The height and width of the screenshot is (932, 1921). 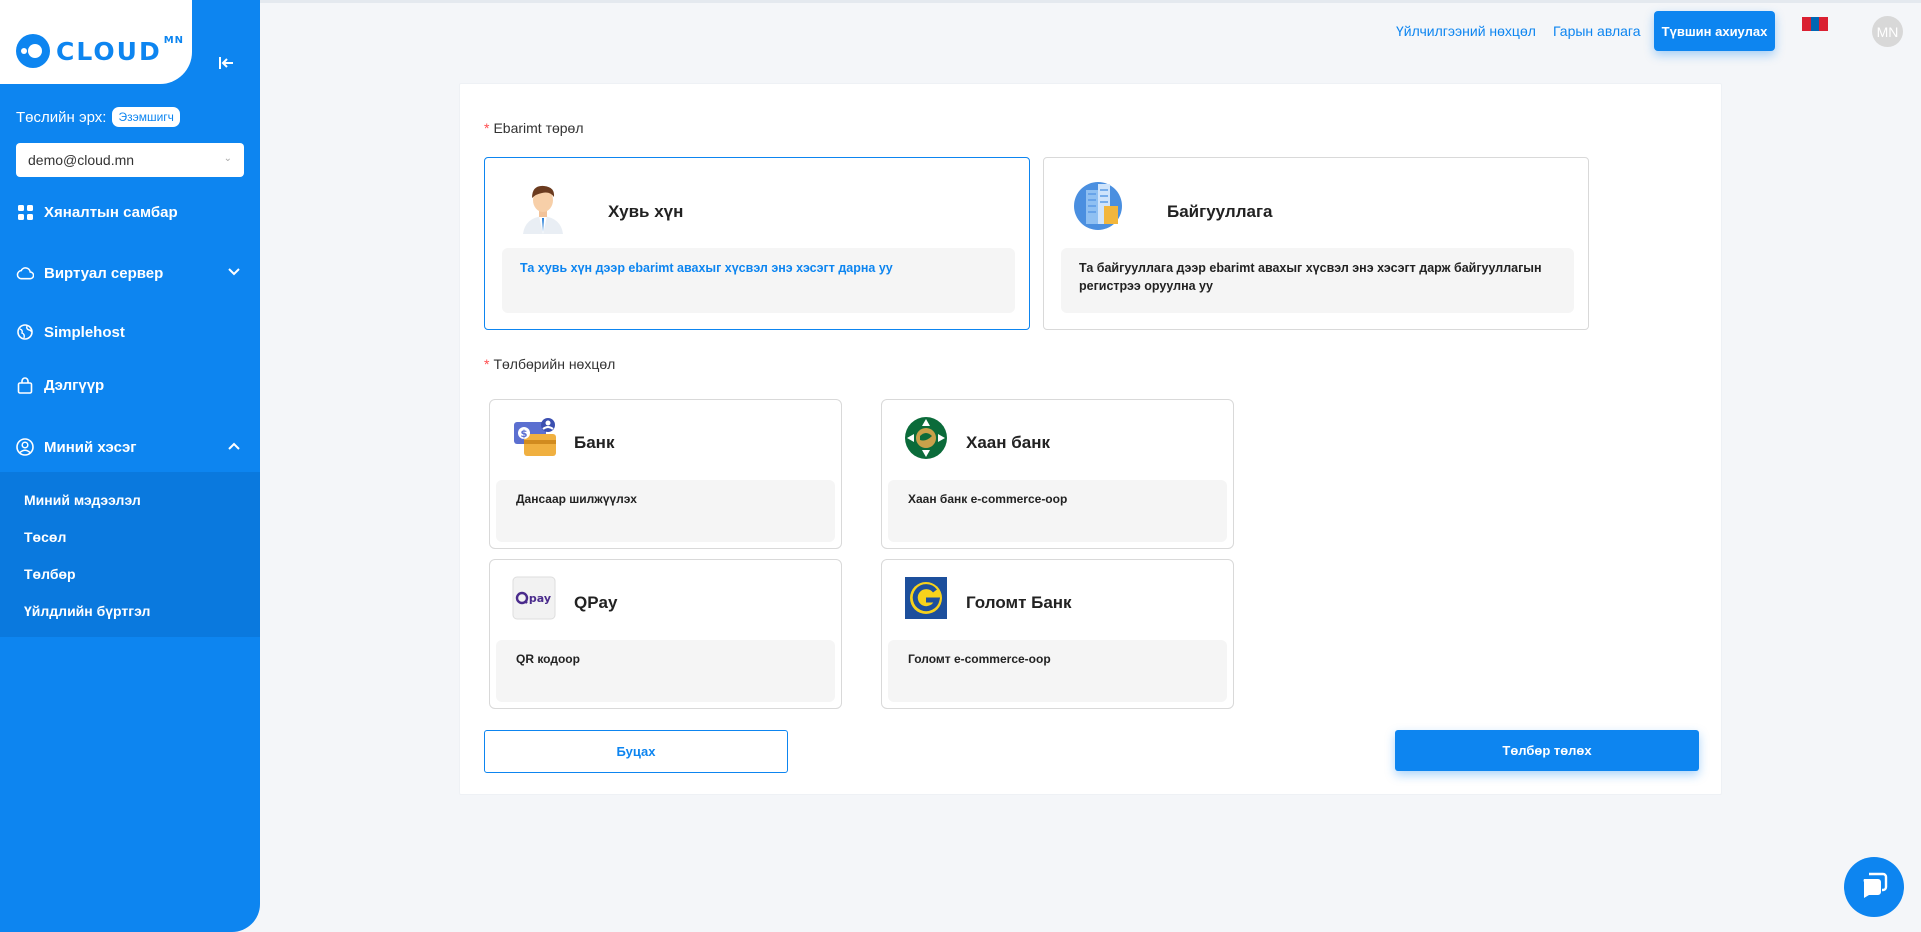 What do you see at coordinates (226, 66) in the screenshot?
I see `collapse-sidebar-icon` at bounding box center [226, 66].